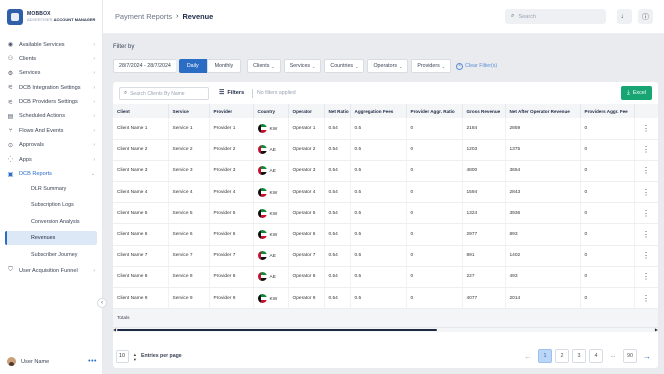 The width and height of the screenshot is (664, 374). Describe the element at coordinates (192, 66) in the screenshot. I see `daily-button: Daily` at that location.